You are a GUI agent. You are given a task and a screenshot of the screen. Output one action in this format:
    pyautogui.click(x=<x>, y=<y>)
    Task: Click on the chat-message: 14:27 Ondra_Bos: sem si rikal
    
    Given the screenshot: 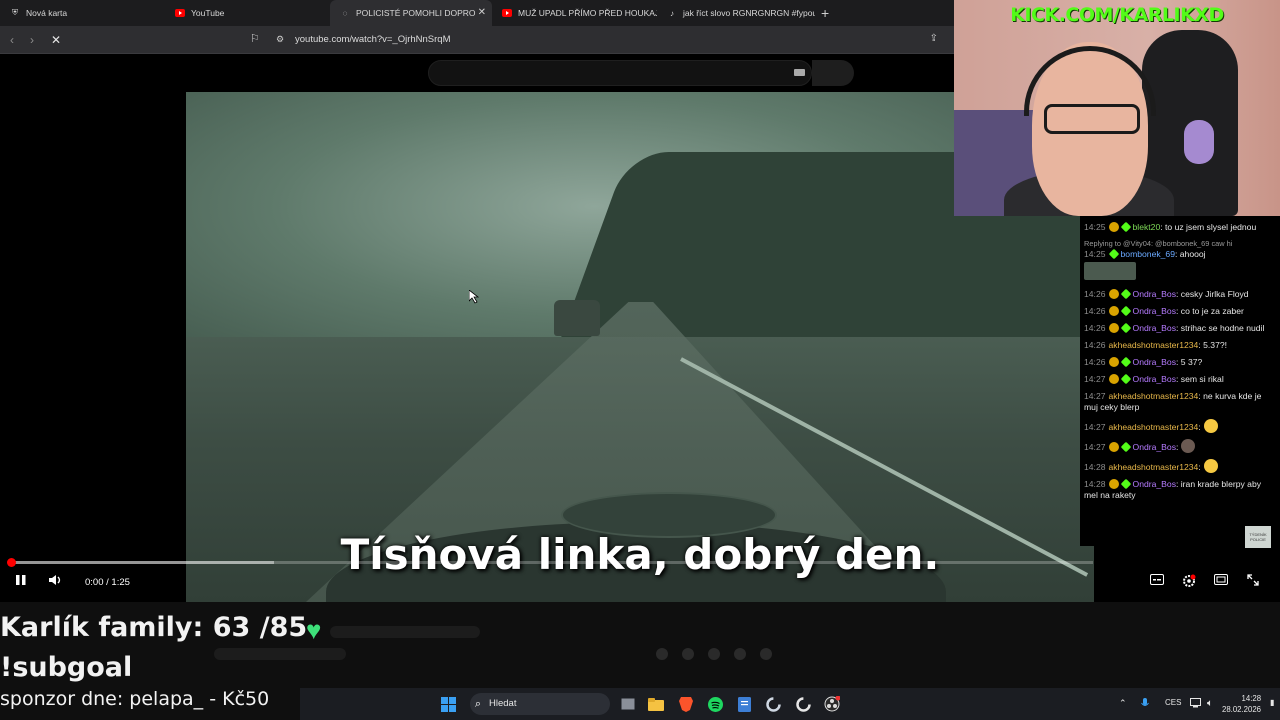 What is the action you would take?
    pyautogui.click(x=1154, y=379)
    